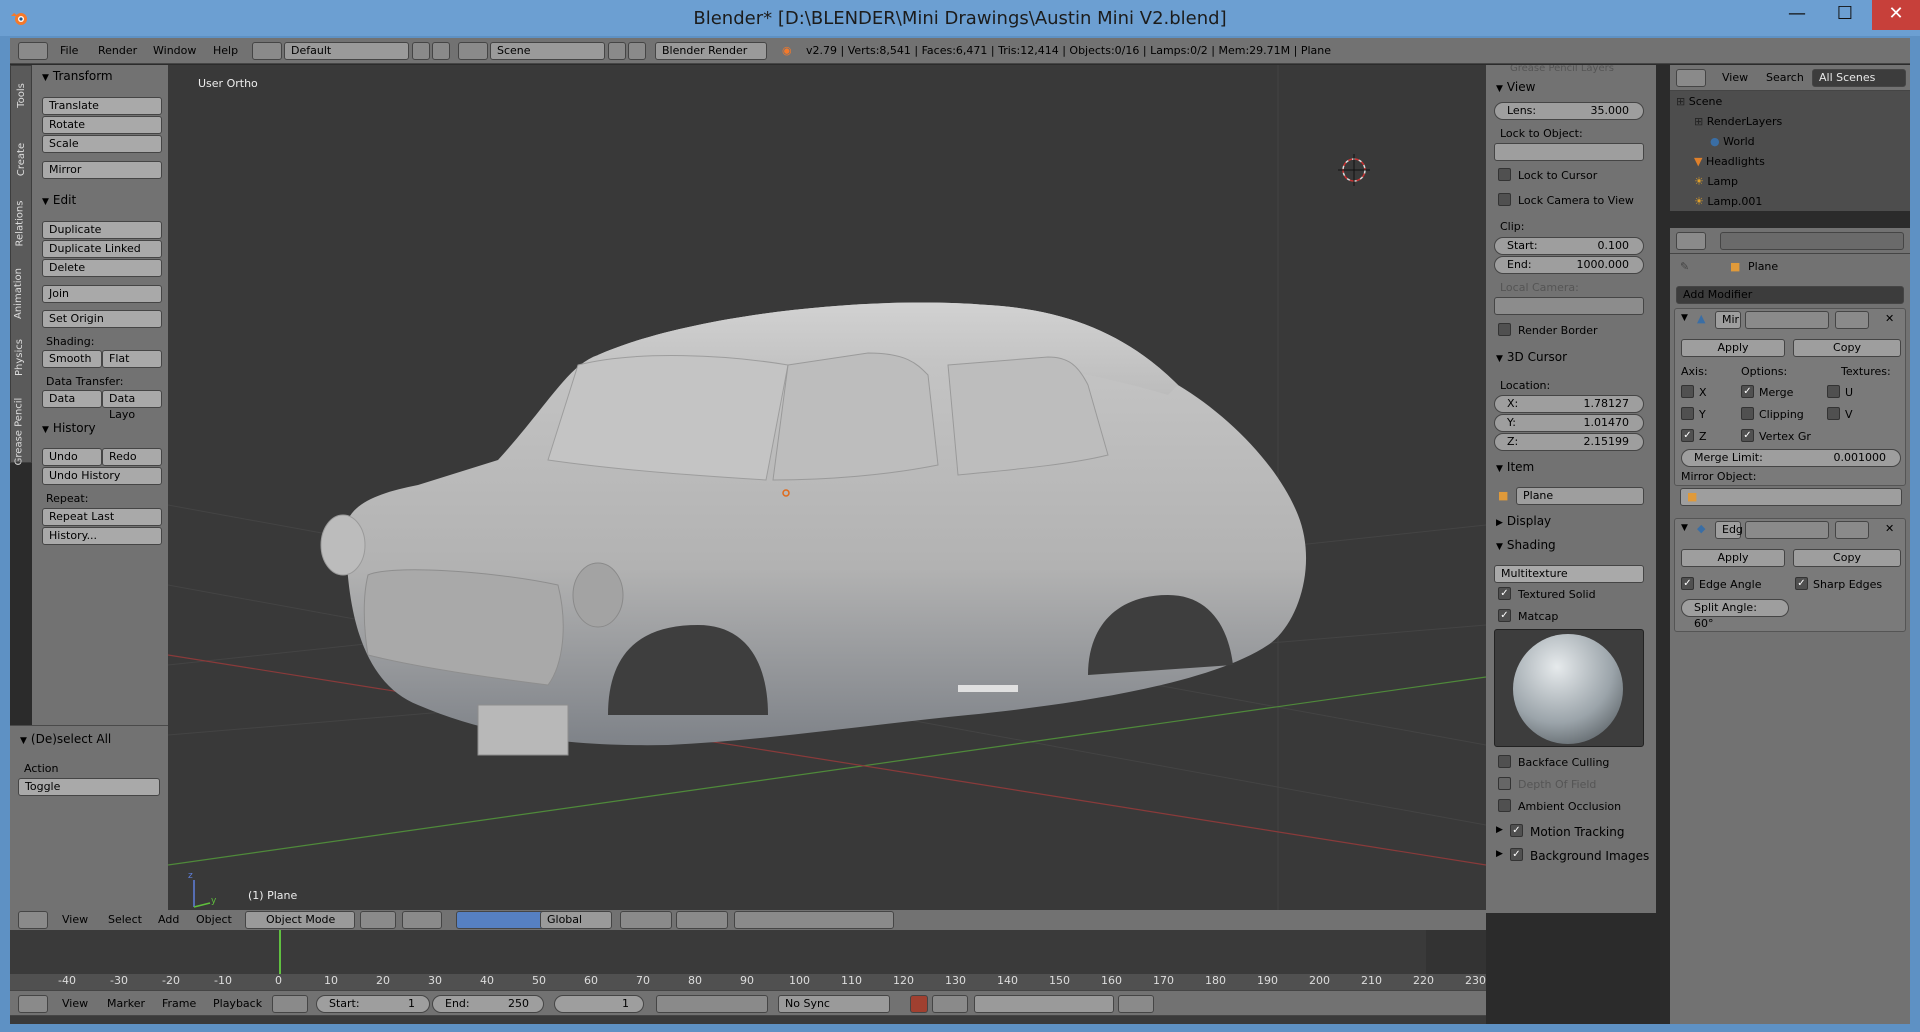  What do you see at coordinates (1499, 830) in the screenshot?
I see `motion-tracking-expand-icon: ▶` at bounding box center [1499, 830].